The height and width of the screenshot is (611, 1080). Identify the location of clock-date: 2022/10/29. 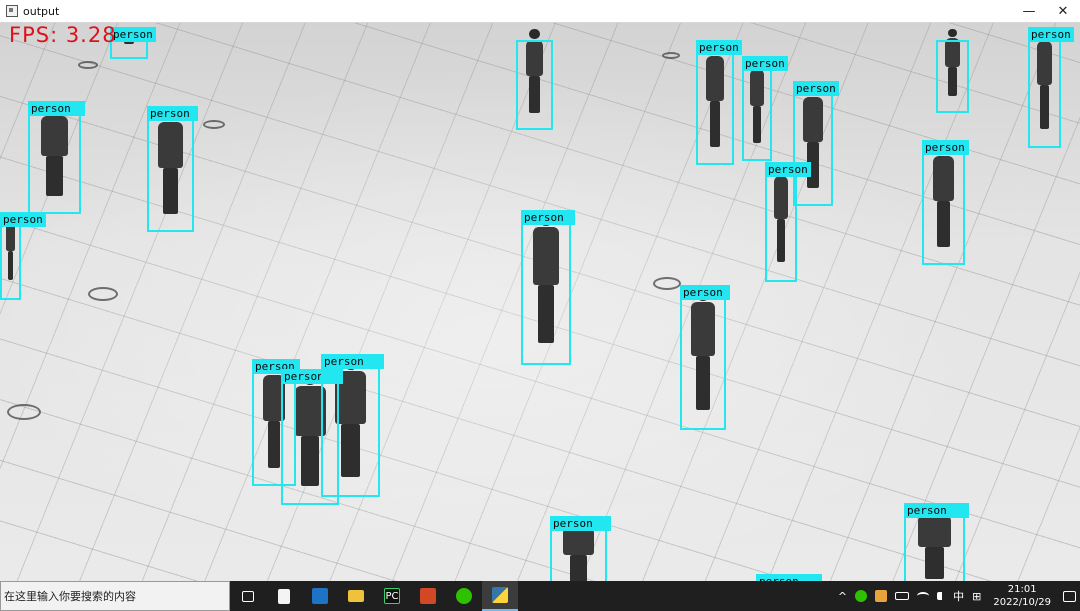
(1022, 602).